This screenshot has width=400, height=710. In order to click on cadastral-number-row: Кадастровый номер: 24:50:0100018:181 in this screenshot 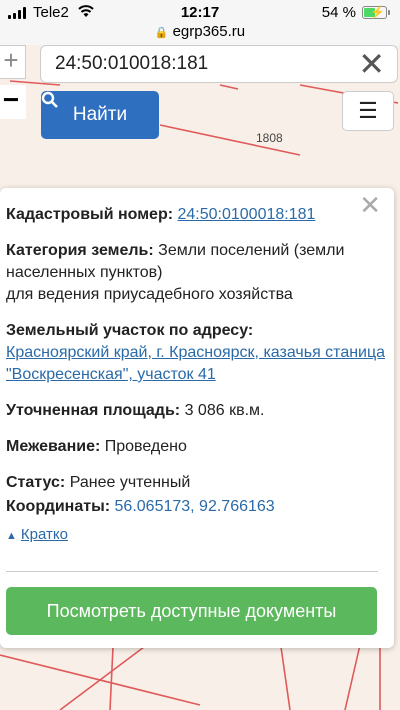, I will do `click(197, 215)`.